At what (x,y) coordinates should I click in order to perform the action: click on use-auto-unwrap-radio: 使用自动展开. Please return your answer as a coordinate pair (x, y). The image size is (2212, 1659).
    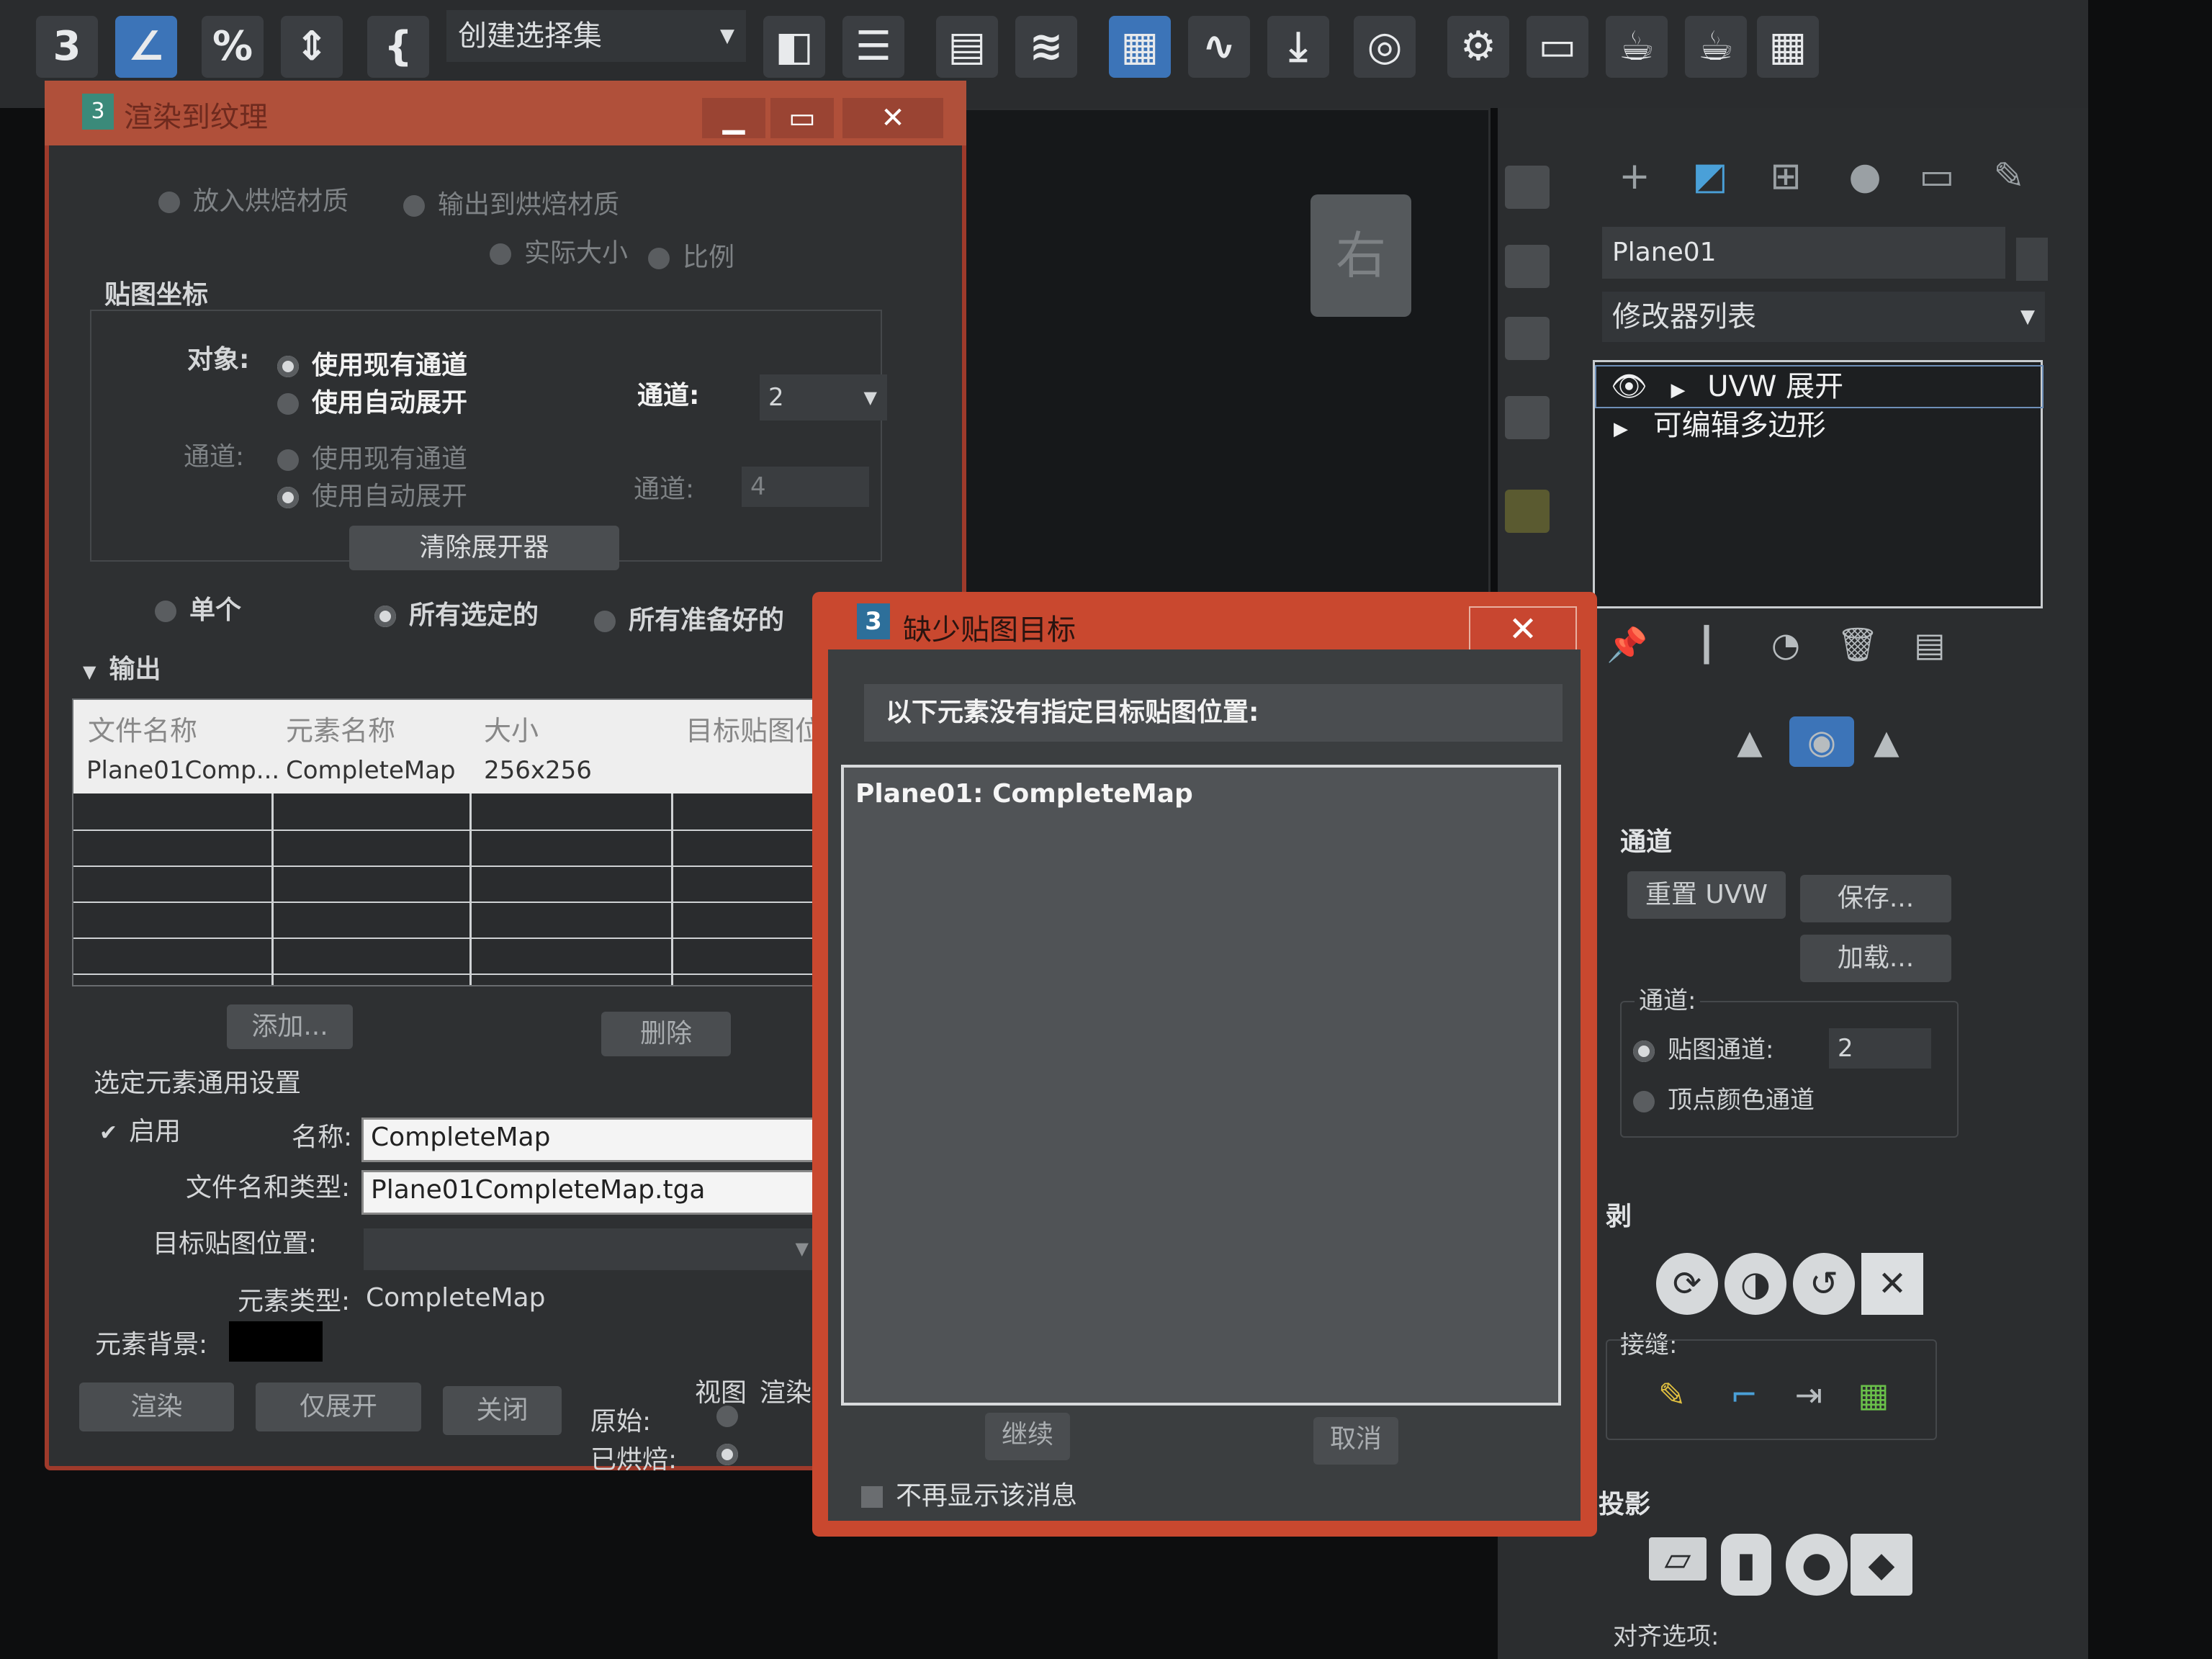
    Looking at the image, I should click on (372, 400).